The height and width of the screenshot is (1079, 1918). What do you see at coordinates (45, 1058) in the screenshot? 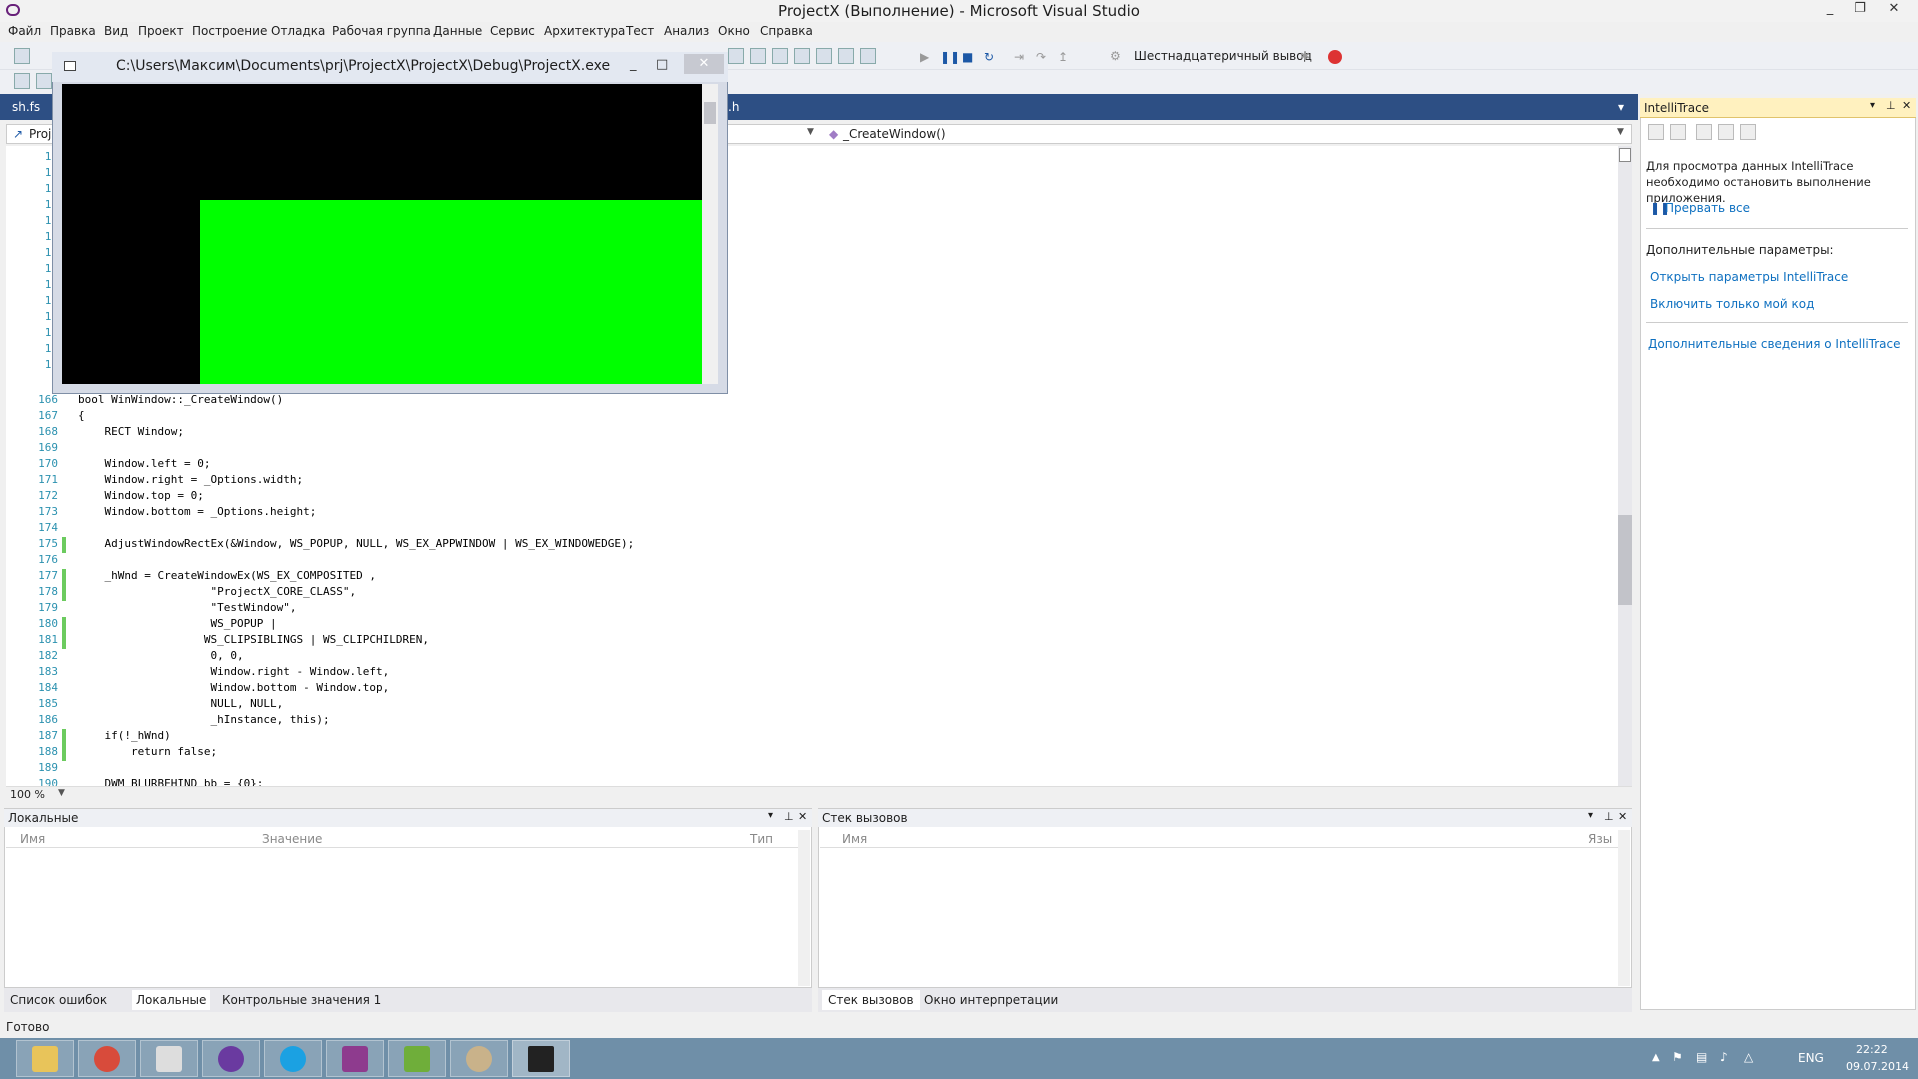
I see `explorer-taskbar-button` at bounding box center [45, 1058].